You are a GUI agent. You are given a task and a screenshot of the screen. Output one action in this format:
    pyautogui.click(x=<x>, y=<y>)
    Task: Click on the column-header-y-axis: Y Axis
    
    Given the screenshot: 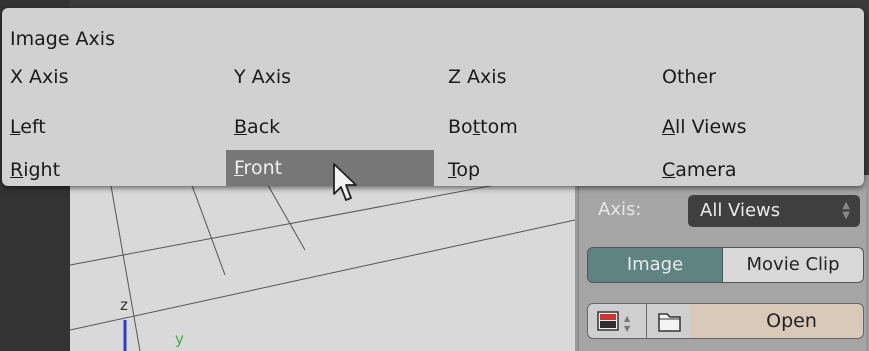 What is the action you would take?
    pyautogui.click(x=263, y=77)
    